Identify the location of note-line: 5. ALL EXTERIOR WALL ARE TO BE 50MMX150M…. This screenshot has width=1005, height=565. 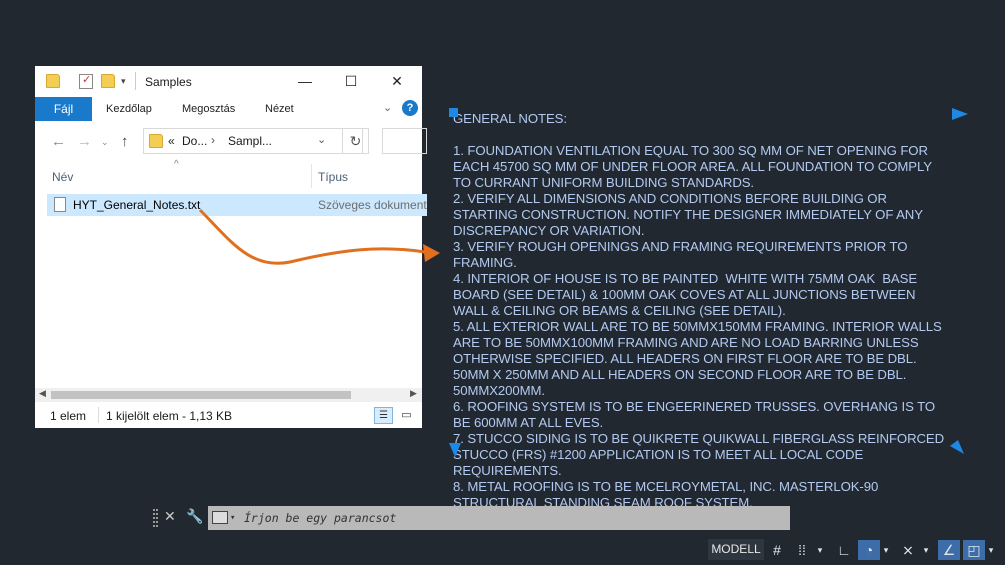
(697, 326).